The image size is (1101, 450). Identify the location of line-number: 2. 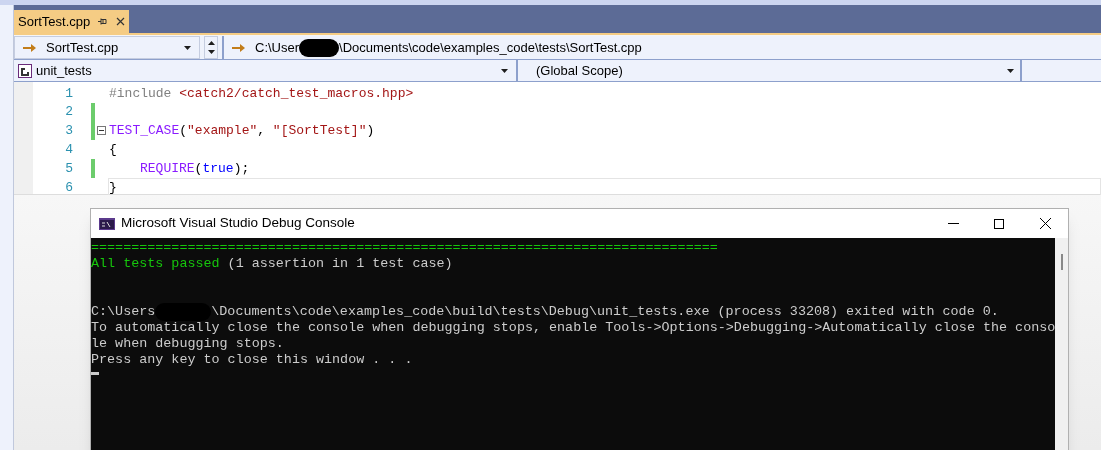
(68, 112).